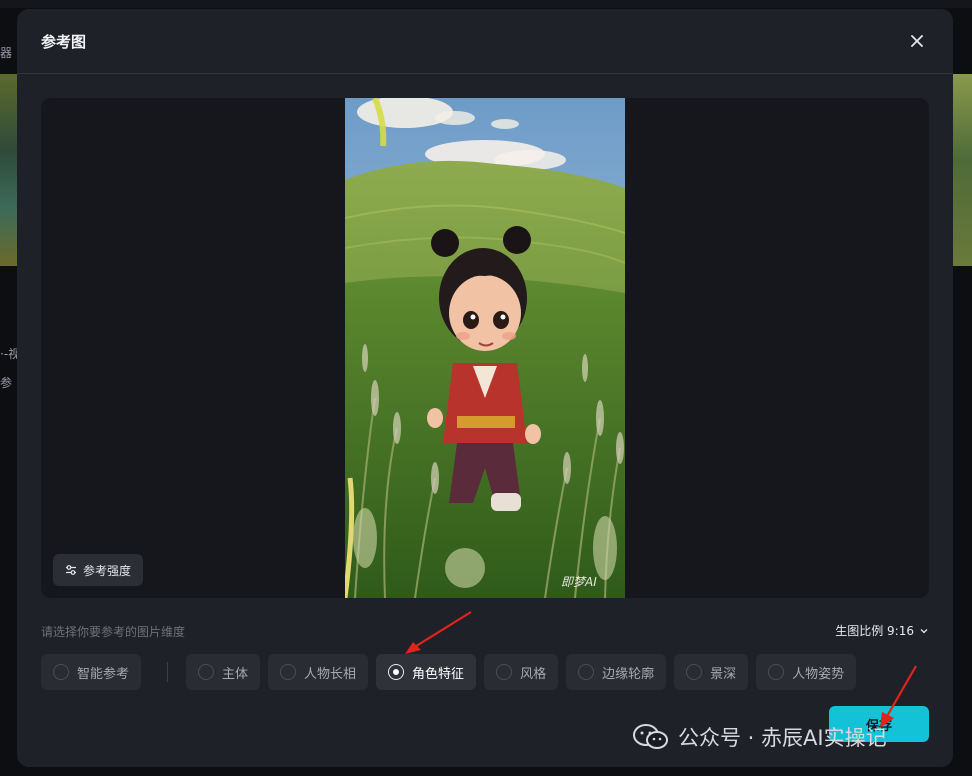 Image resolution: width=972 pixels, height=776 pixels. I want to click on option-label: 人物长相, so click(330, 674).